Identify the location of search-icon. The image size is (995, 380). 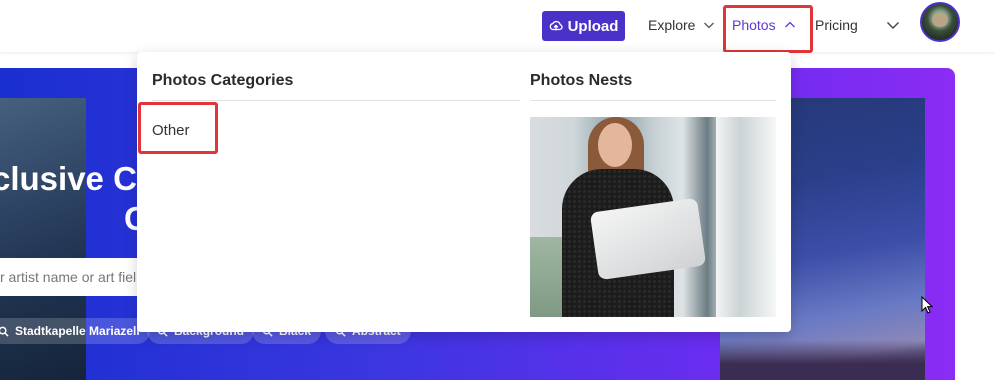
(4, 331).